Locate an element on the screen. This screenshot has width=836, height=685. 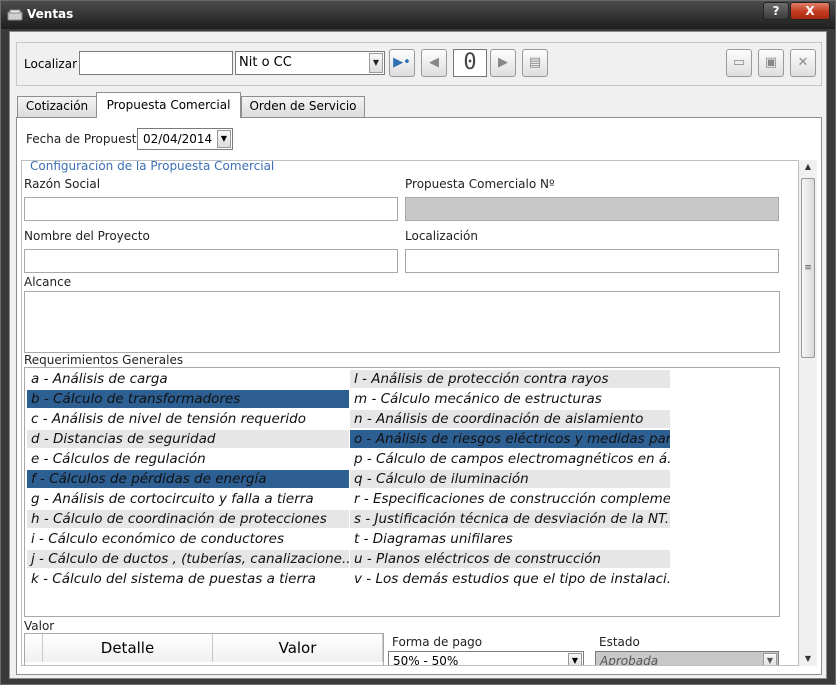
group-title: Configuración de la Propuesta Comercial is located at coordinates (152, 166).